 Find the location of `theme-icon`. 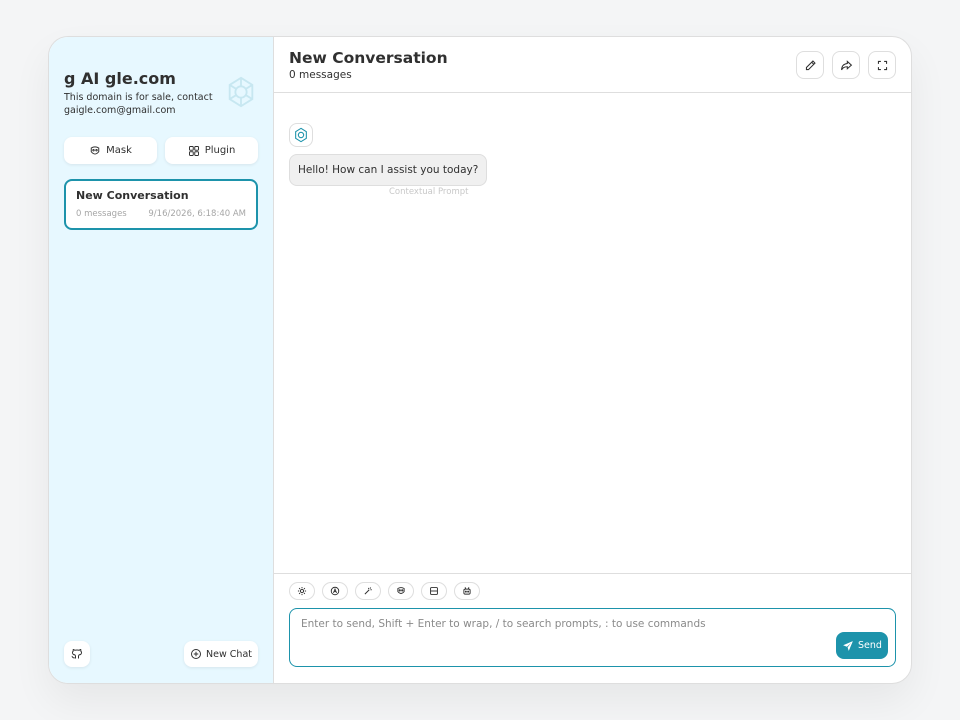

theme-icon is located at coordinates (335, 591).